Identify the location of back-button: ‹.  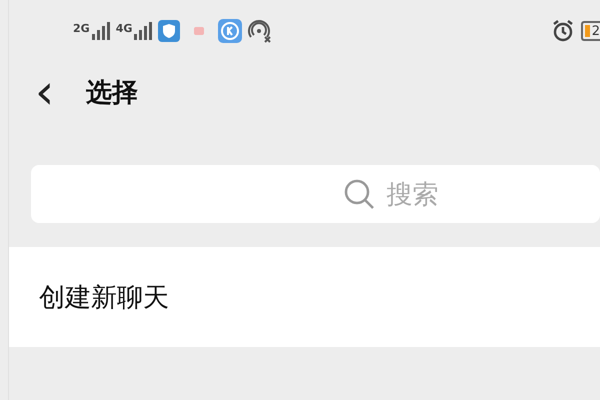
(44, 92).